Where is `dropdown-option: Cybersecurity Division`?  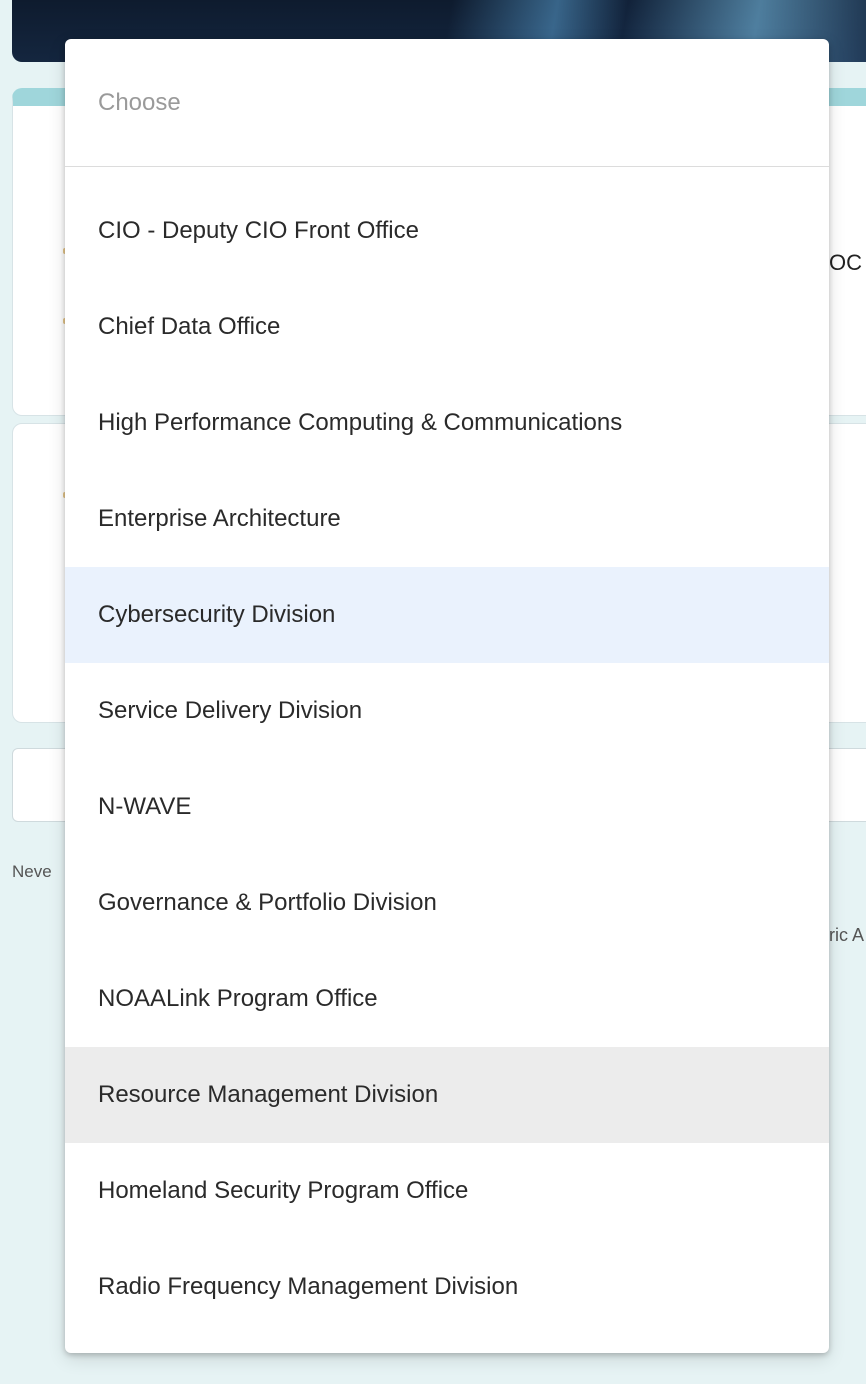 dropdown-option: Cybersecurity Division is located at coordinates (447, 615).